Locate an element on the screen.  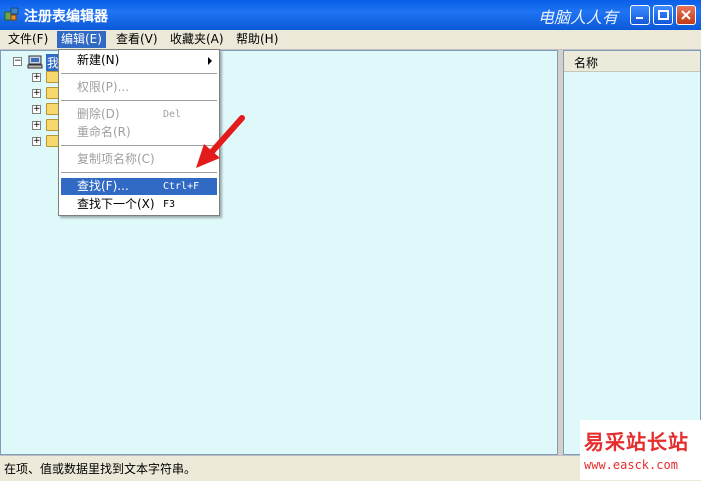
computer-icon is located at coordinates (35, 62).